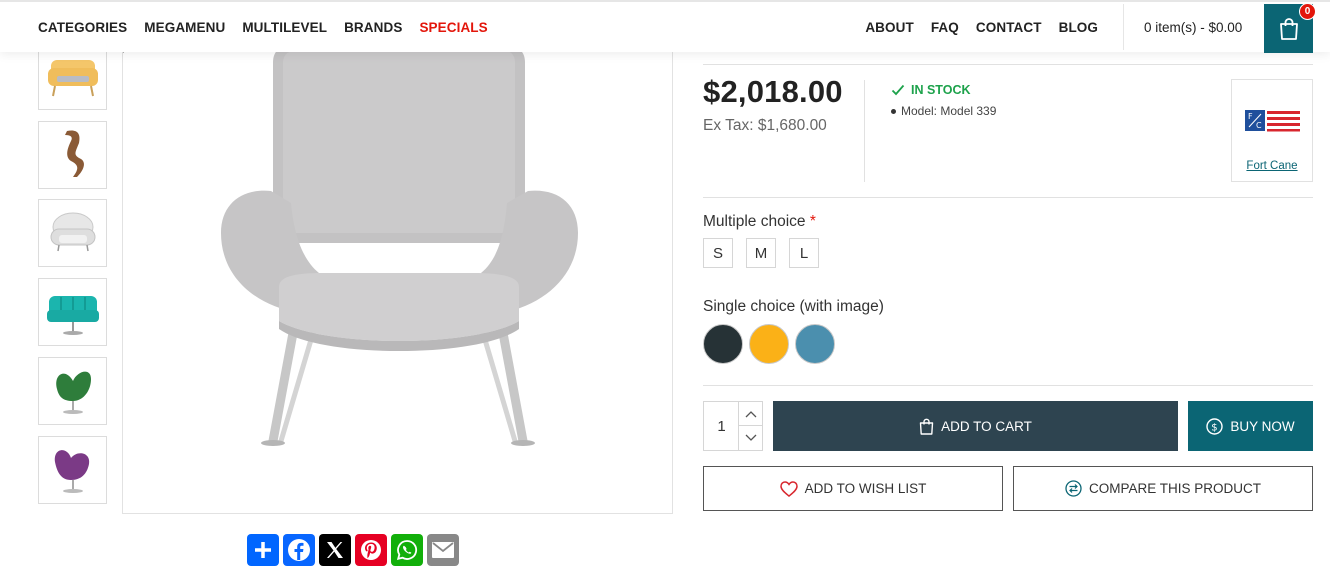  What do you see at coordinates (1174, 488) in the screenshot?
I see `compare-label: COMPARE THIS PRODUCT` at bounding box center [1174, 488].